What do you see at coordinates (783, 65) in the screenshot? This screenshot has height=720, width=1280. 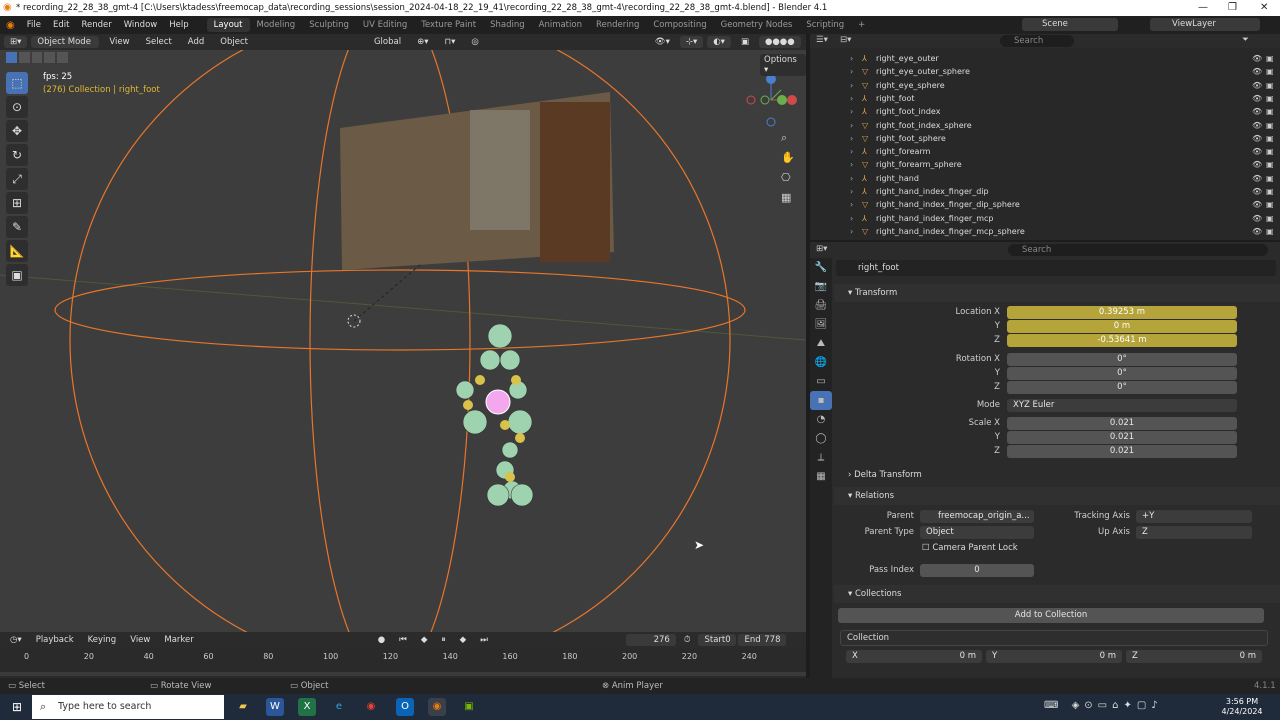 I see `options-button: Options ▾` at bounding box center [783, 65].